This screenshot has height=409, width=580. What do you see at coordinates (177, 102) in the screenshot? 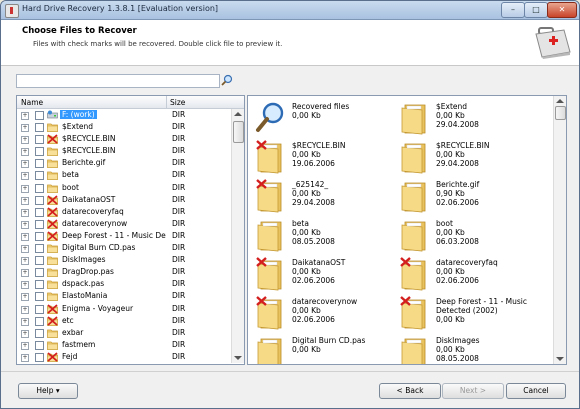
I see `column-size: Size` at bounding box center [177, 102].